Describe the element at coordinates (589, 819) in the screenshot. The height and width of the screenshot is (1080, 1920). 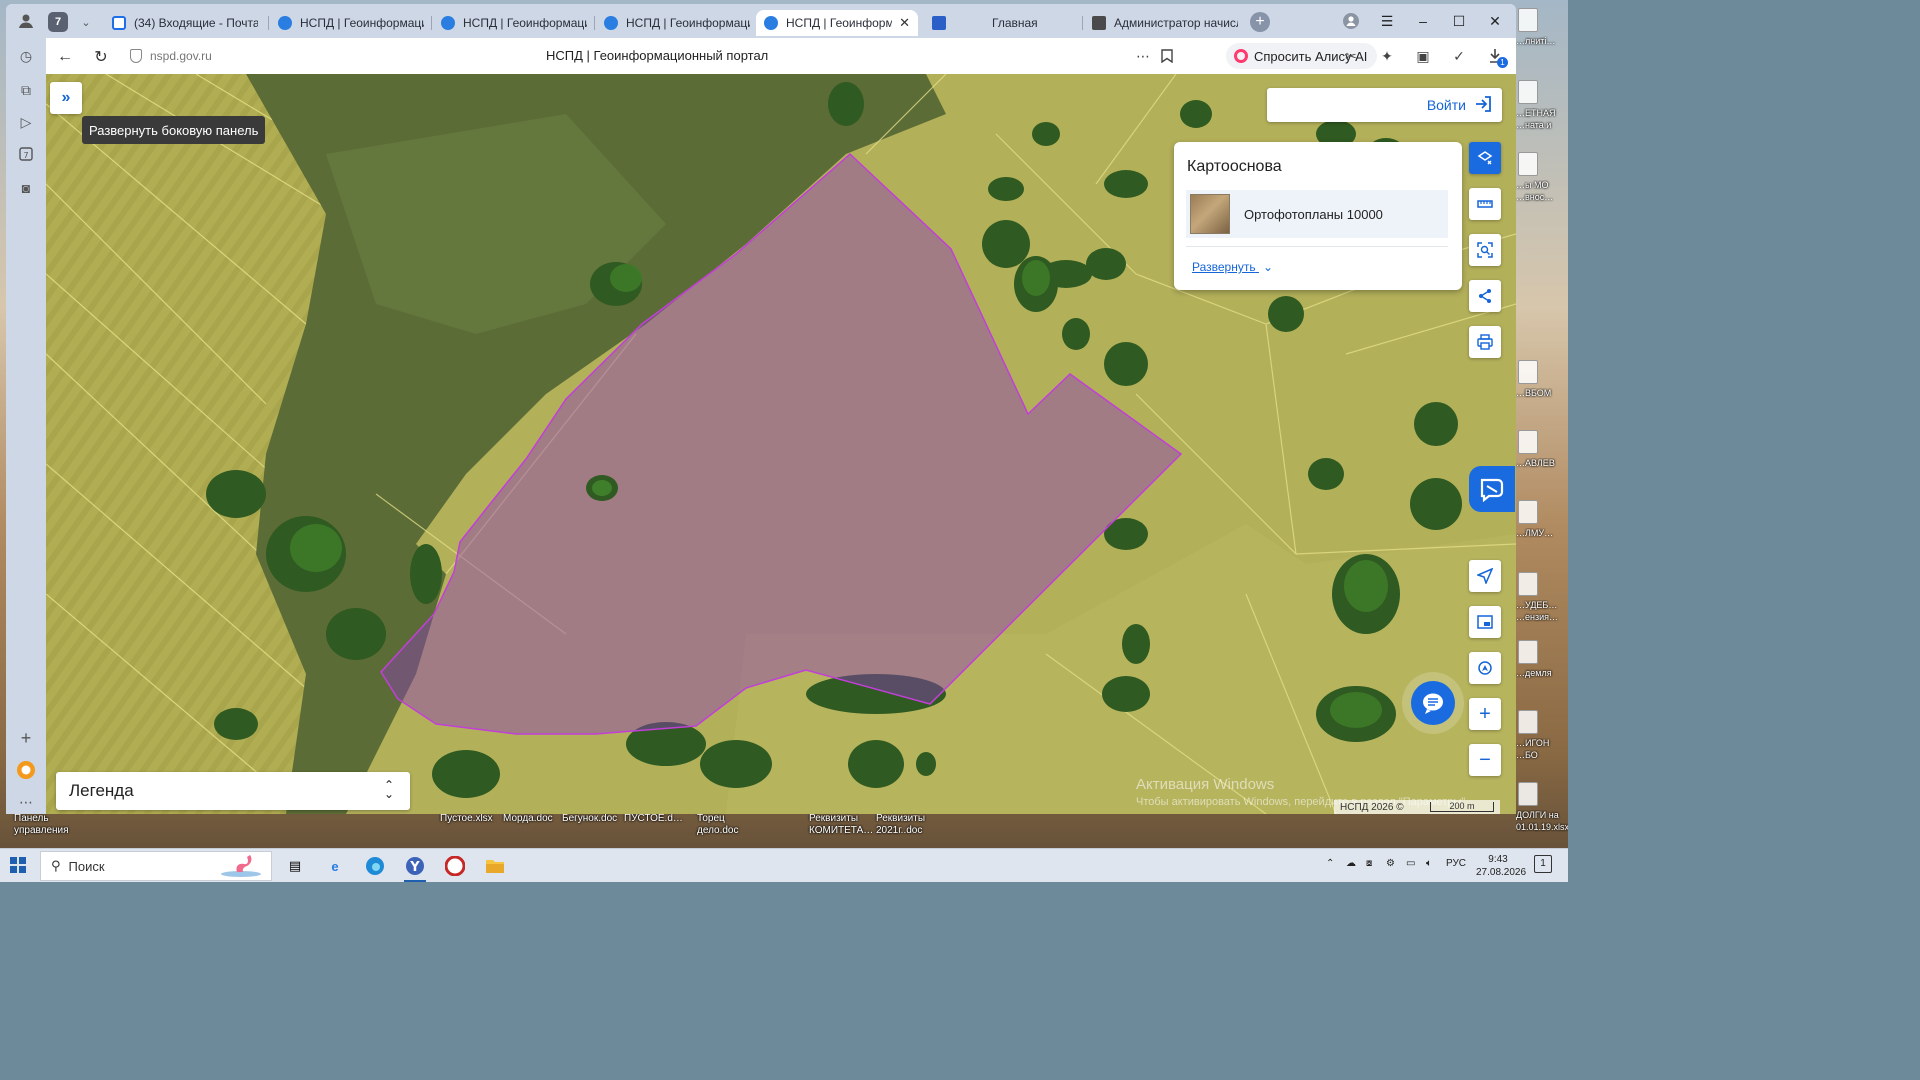
I see `desktop-icon-label: Бегунок.doc` at that location.